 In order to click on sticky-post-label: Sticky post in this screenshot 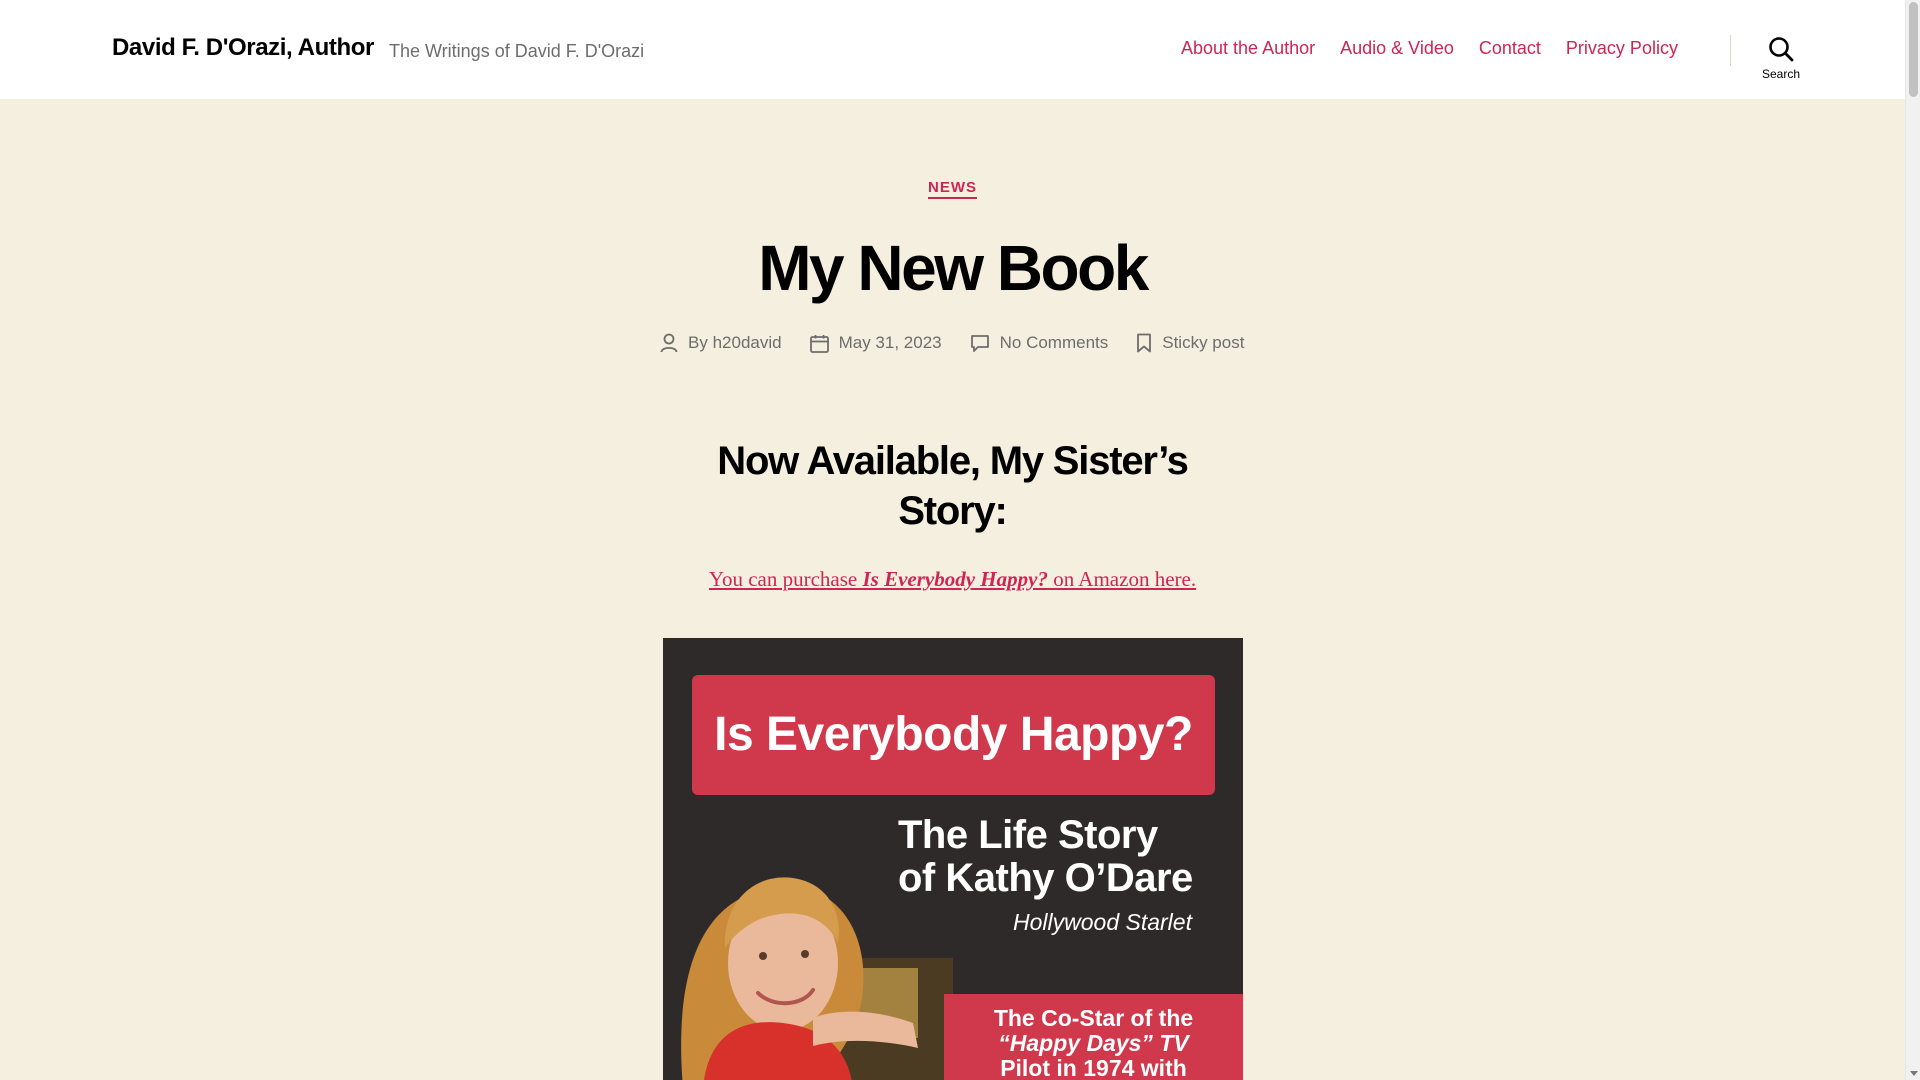, I will do `click(1203, 342)`.